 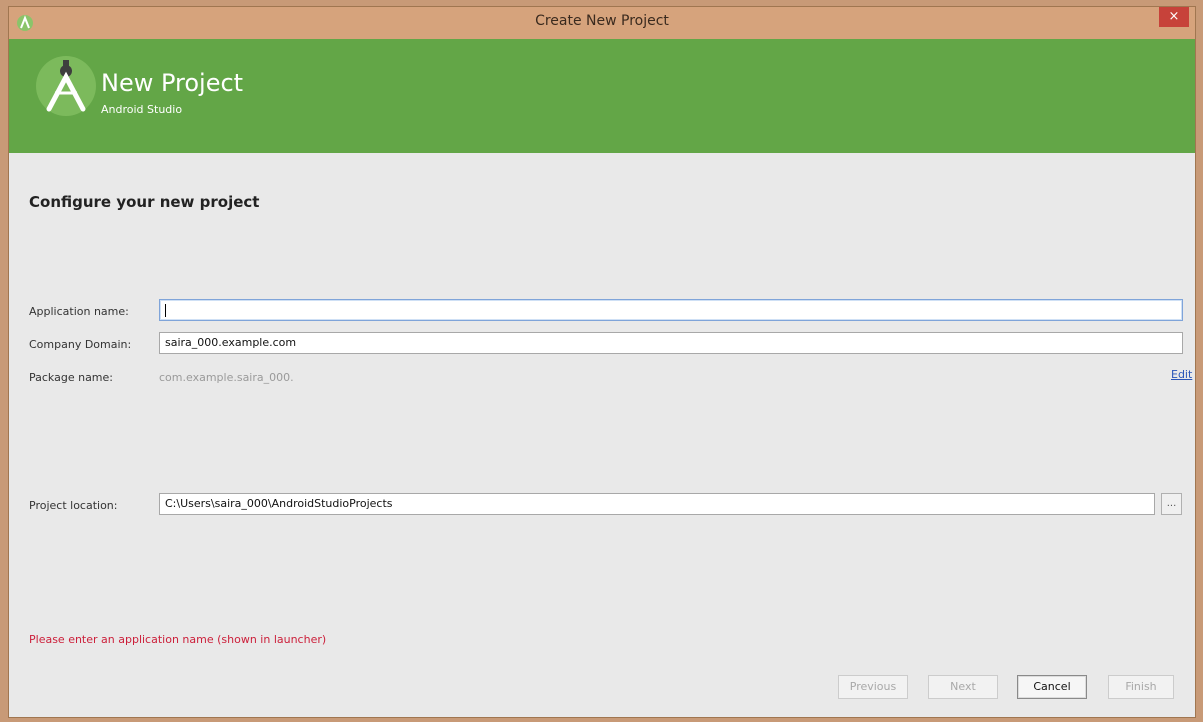 I want to click on project-location-input: C:\Users\saira_000\AndroidStudioProjects, so click(x=657, y=504).